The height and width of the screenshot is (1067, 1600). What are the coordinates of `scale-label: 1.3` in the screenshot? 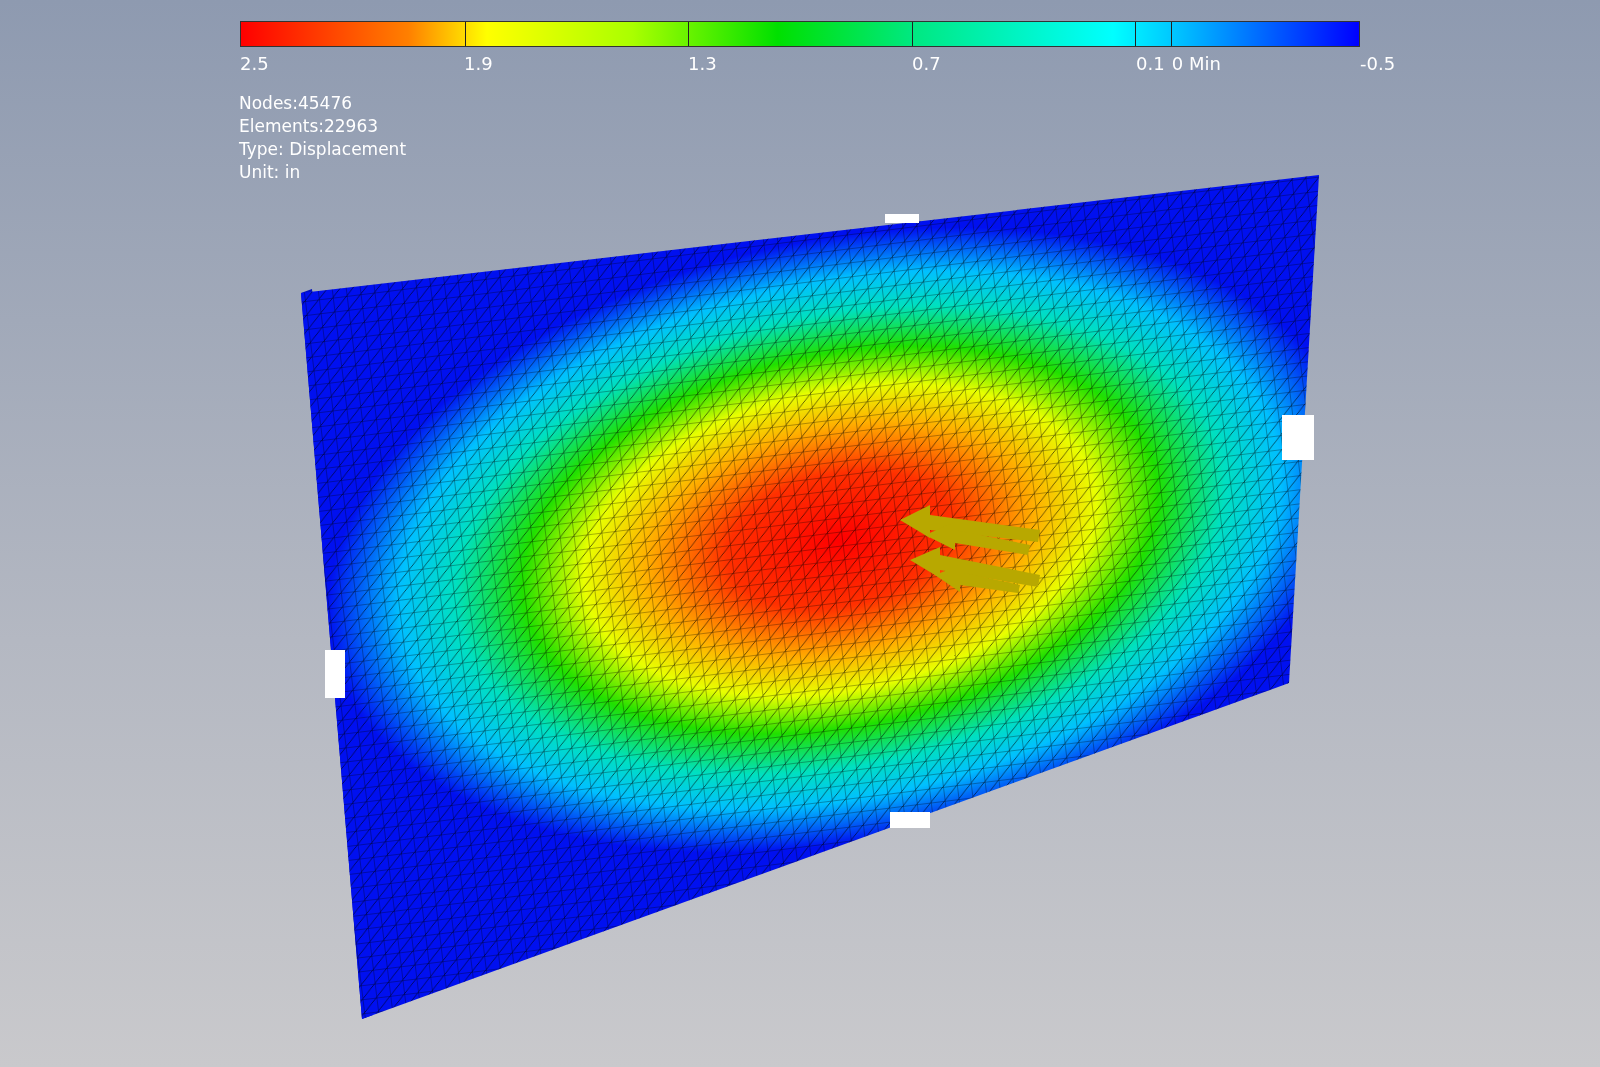 It's located at (702, 64).